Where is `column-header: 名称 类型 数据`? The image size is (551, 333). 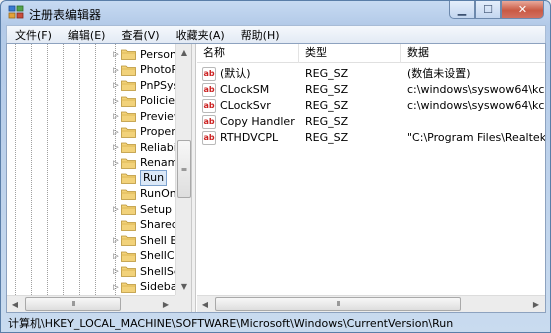
column-header: 名称 类型 数据 is located at coordinates (371, 53).